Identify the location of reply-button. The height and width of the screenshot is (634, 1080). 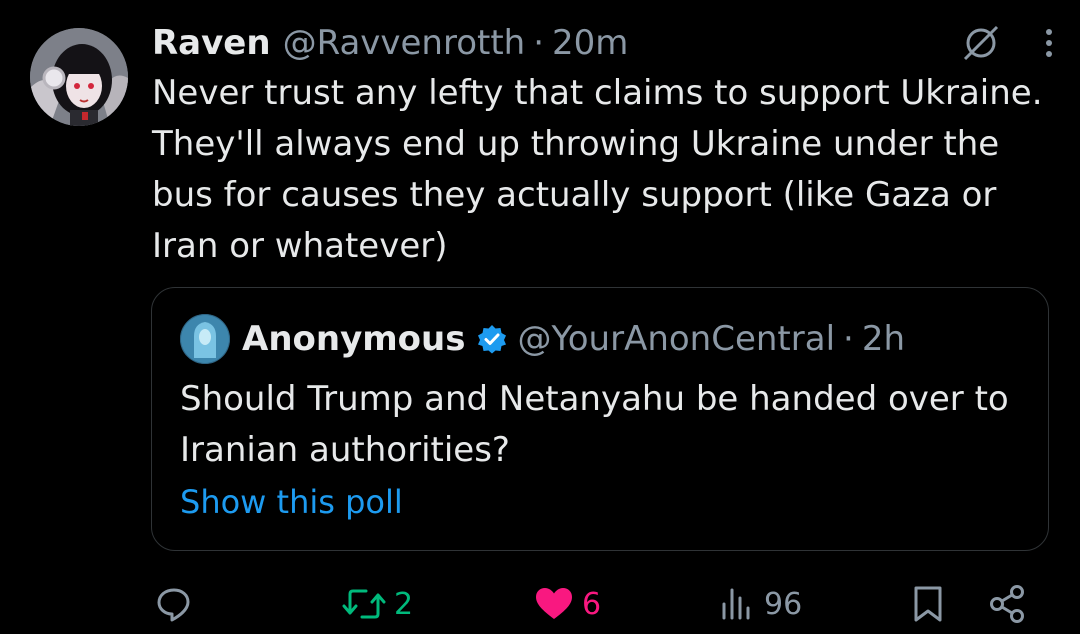
(177, 604).